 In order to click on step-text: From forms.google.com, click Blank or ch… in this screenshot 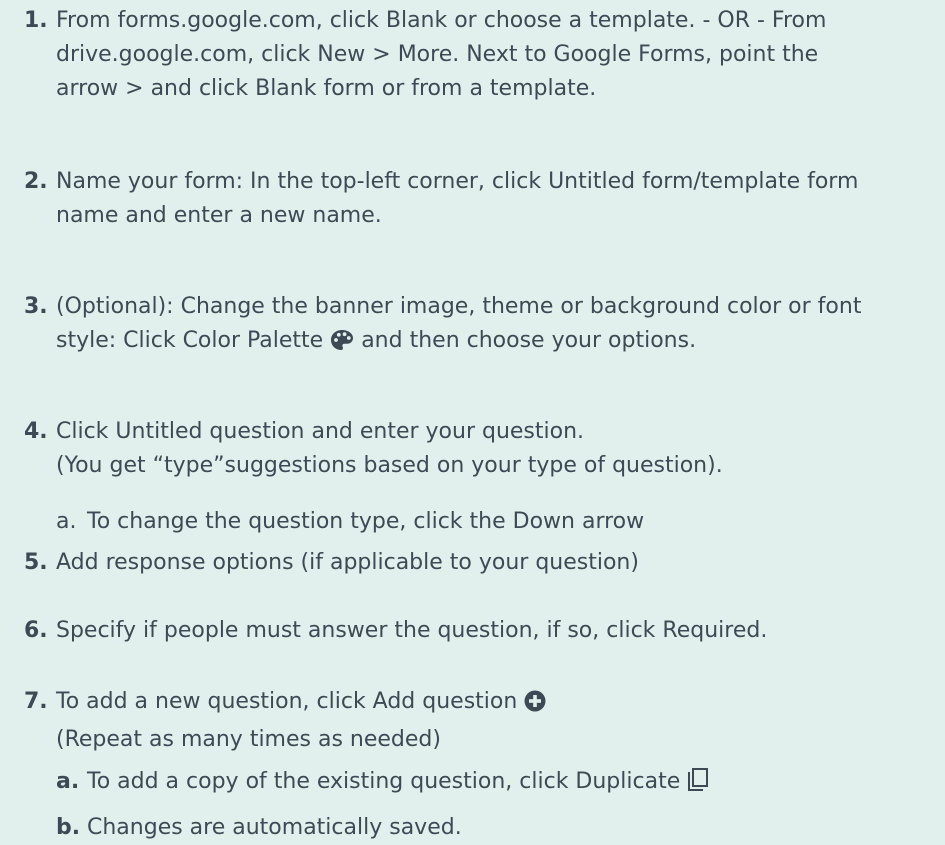, I will do `click(496, 55)`.